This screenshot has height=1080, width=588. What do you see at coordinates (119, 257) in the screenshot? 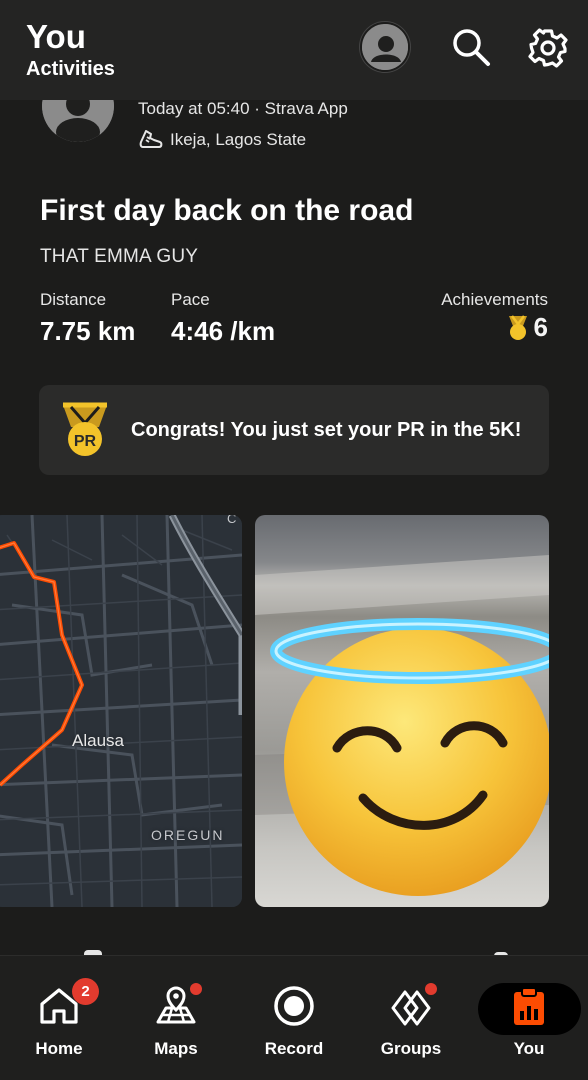
I see `athlete-name: THAT EMMA GUY` at bounding box center [119, 257].